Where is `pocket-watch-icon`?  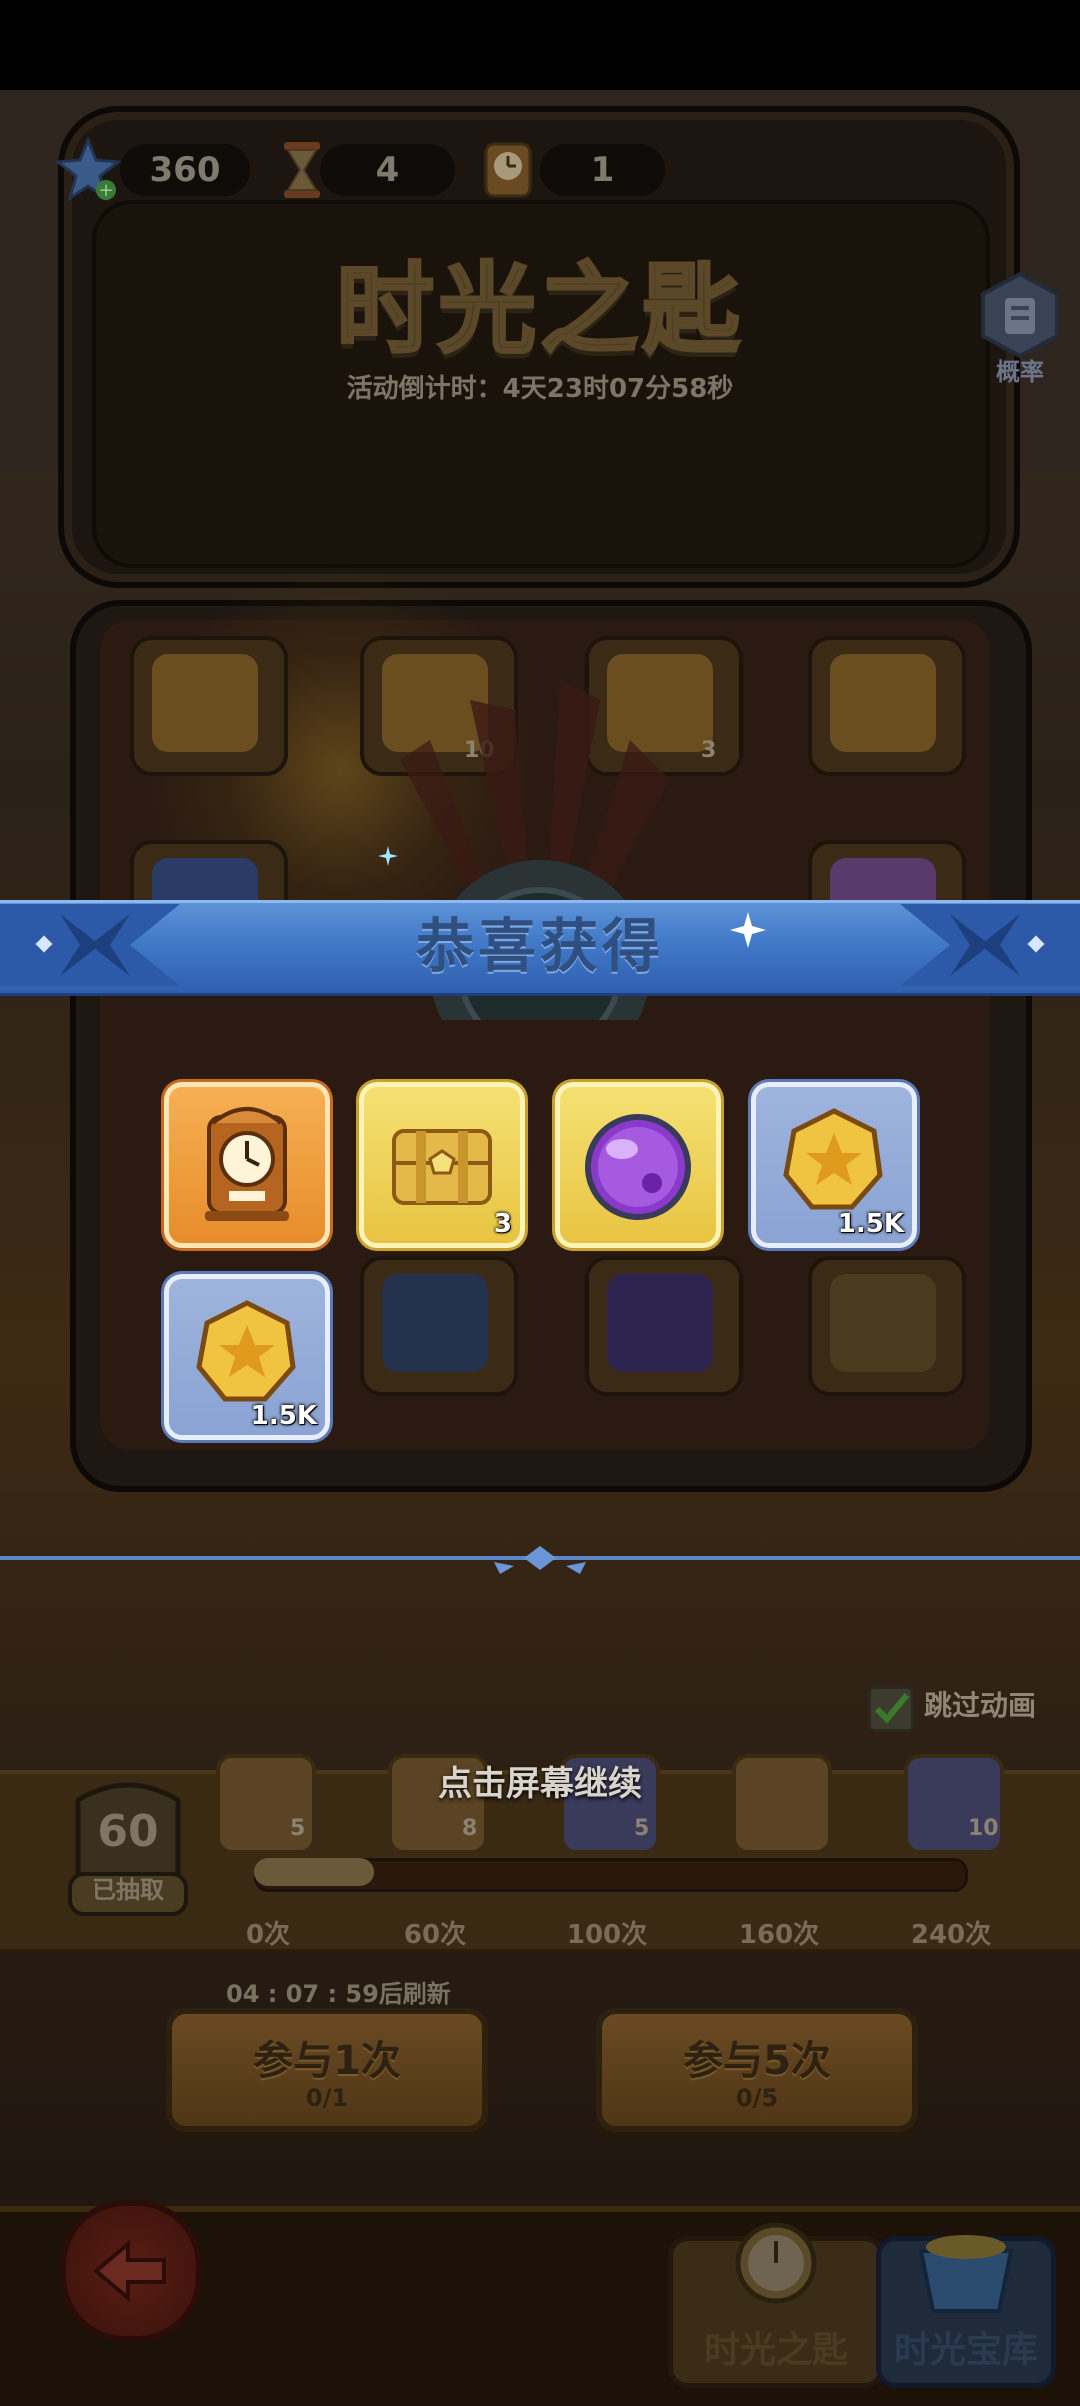
pocket-watch-icon is located at coordinates (776, 2263).